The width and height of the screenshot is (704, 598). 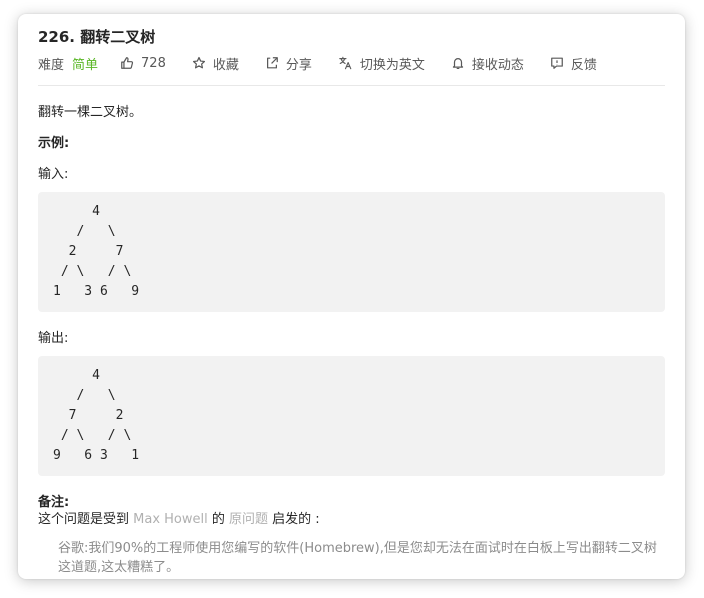 I want to click on note-middle: 的, so click(x=218, y=519).